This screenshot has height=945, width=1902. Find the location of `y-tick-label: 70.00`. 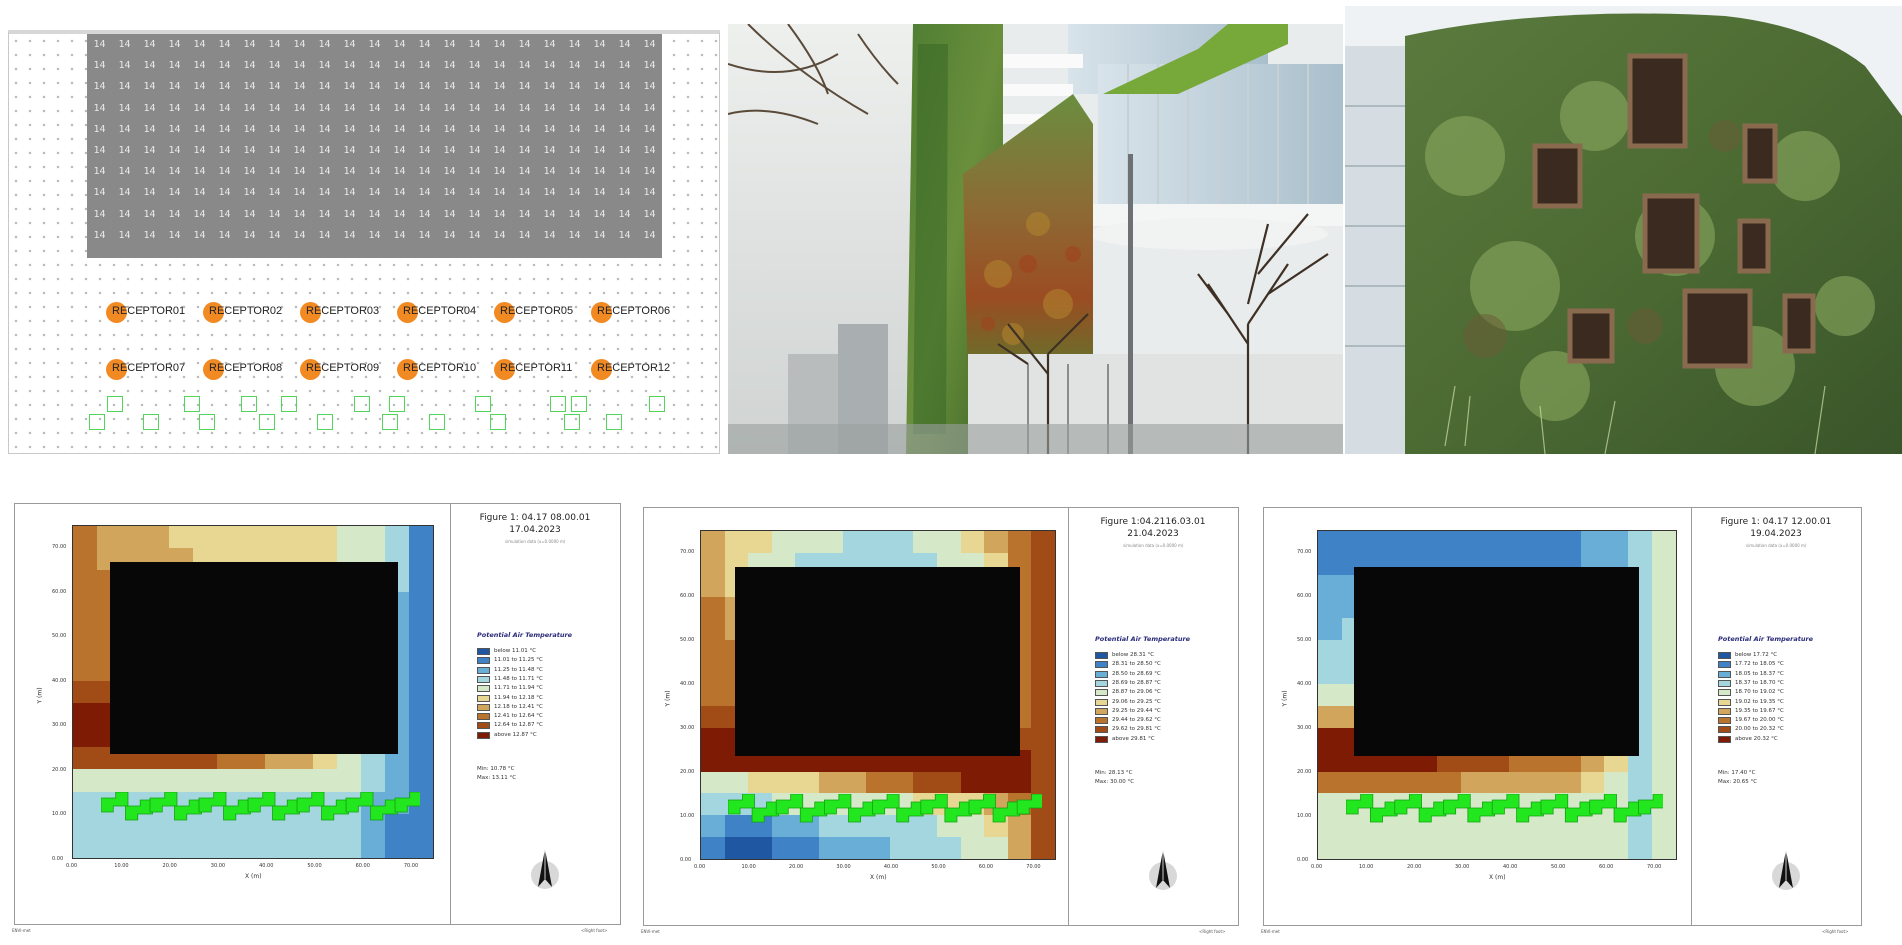

y-tick-label: 70.00 is located at coordinates (687, 552).